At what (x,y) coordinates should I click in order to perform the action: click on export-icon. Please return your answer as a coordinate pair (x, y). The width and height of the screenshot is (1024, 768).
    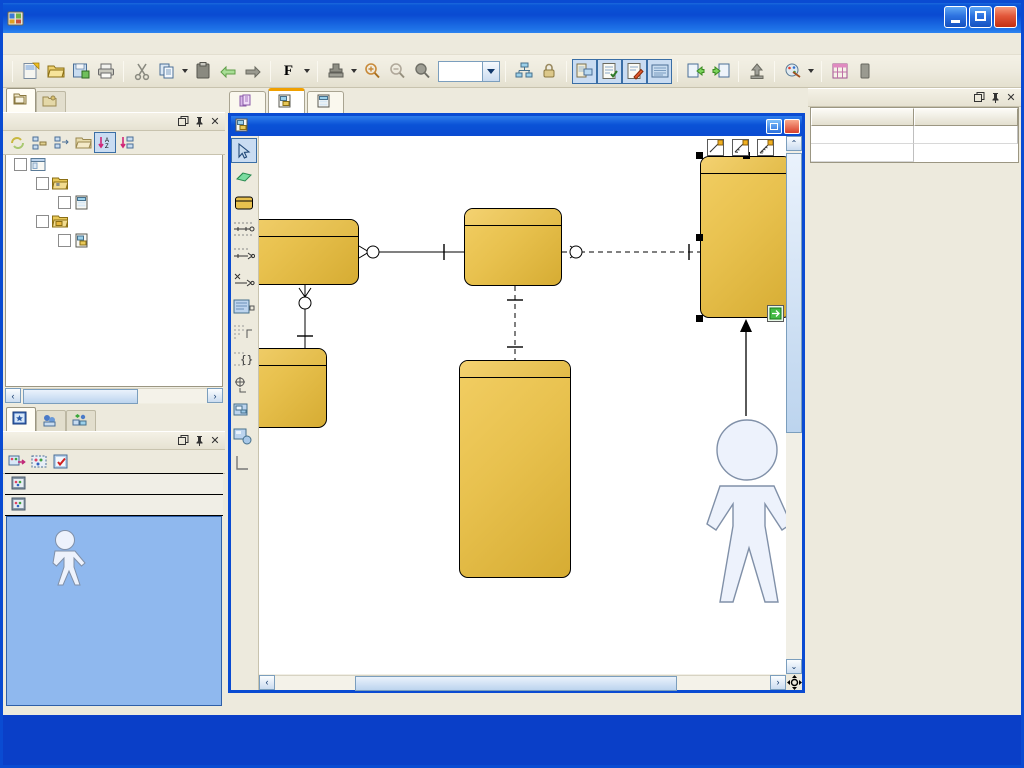
    Looking at the image, I should click on (756, 71).